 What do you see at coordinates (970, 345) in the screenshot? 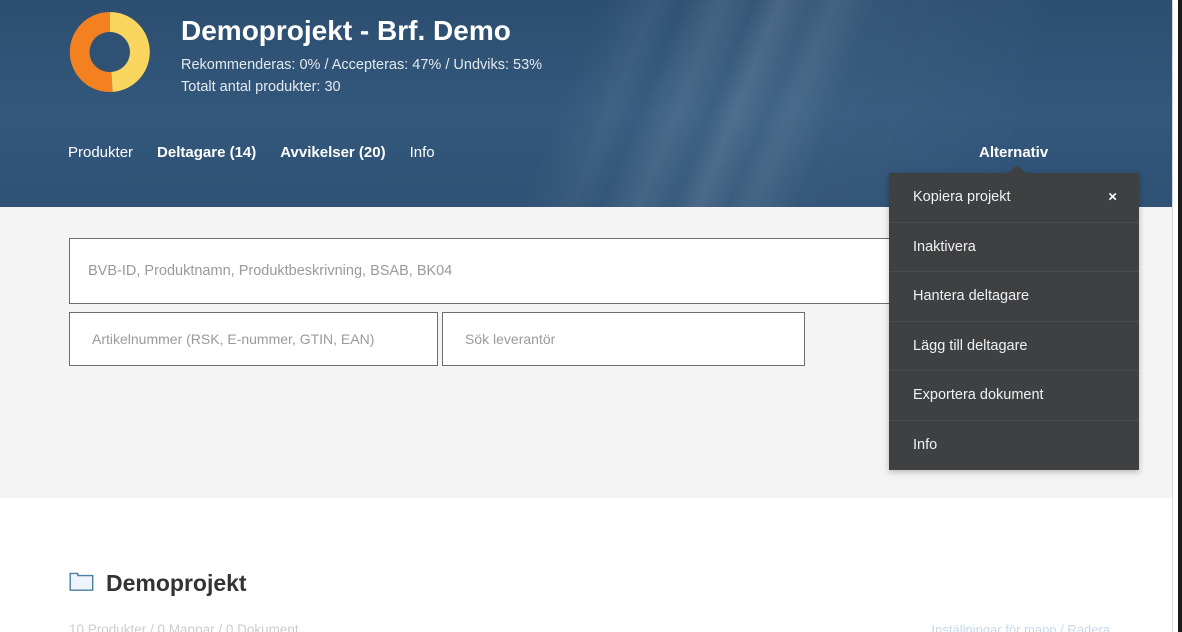
I see `menu-item-label: Lägg till deltagare` at bounding box center [970, 345].